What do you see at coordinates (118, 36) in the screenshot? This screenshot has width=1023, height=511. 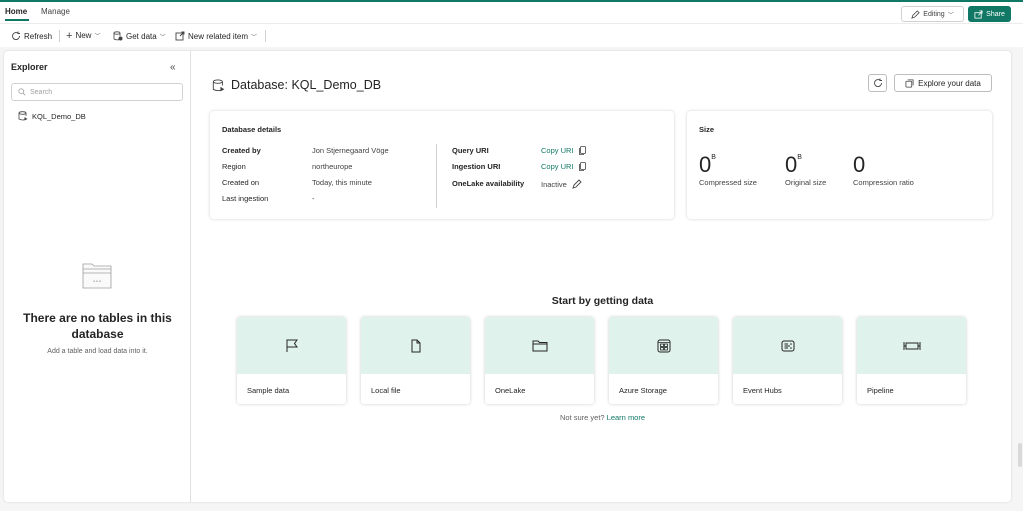 I see `database-add-icon` at bounding box center [118, 36].